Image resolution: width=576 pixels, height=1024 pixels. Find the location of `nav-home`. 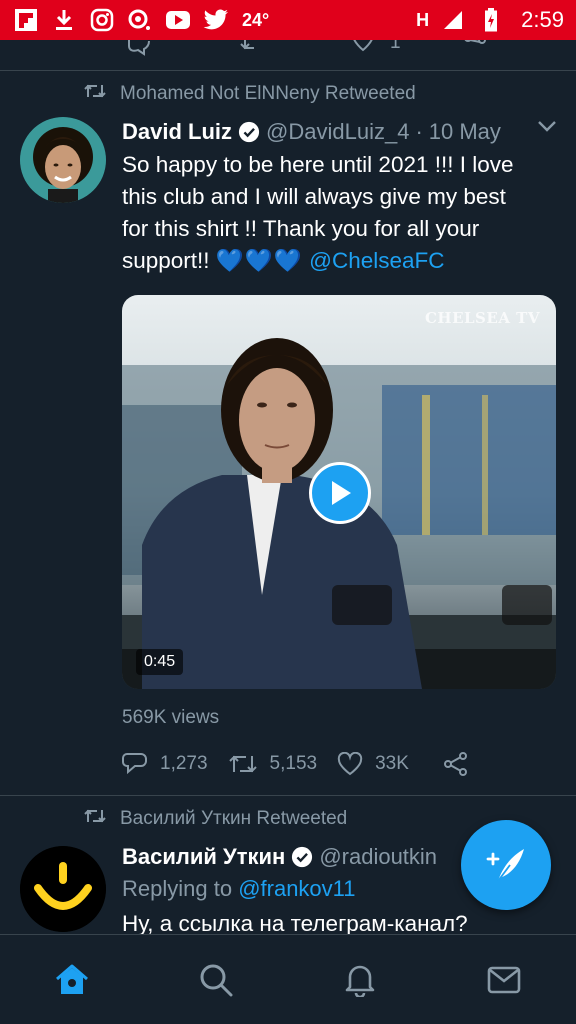

nav-home is located at coordinates (72, 980).